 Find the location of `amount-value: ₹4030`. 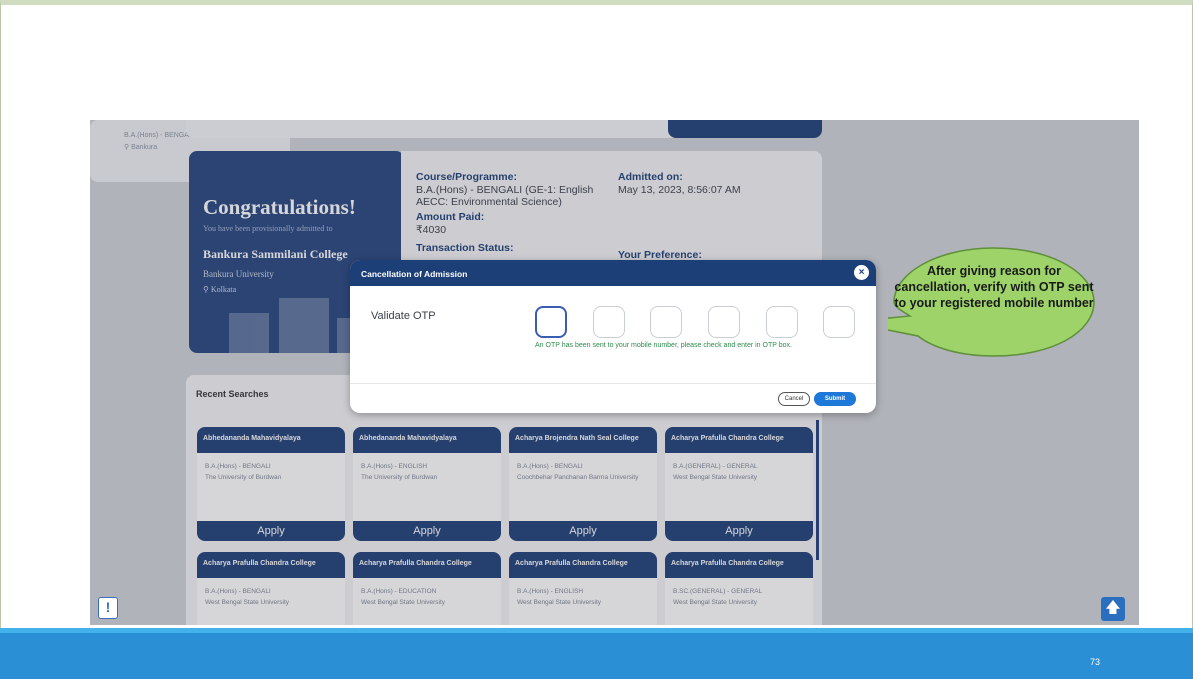

amount-value: ₹4030 is located at coordinates (431, 230).